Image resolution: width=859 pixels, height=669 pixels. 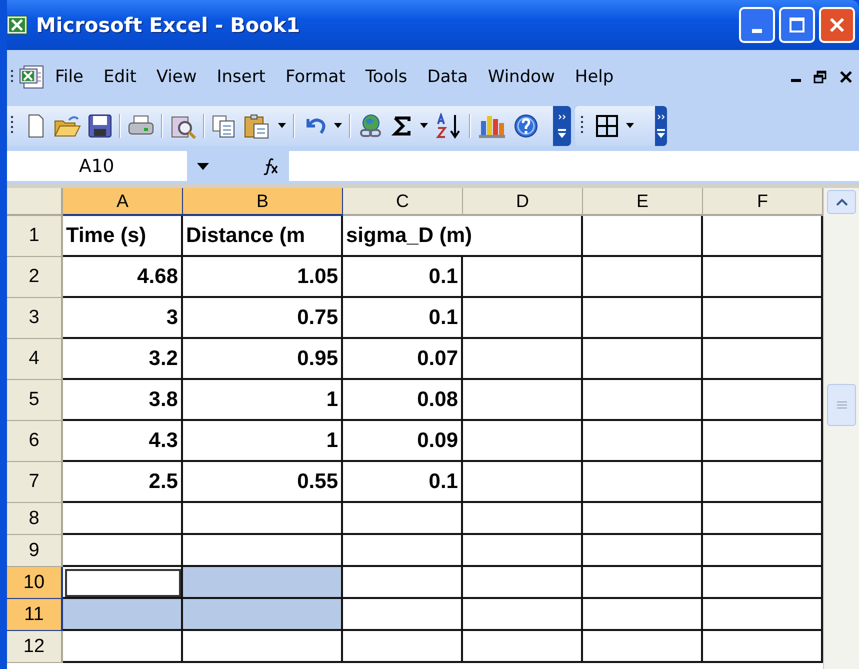 I want to click on spreadsheet-cell: 0.75, so click(x=263, y=318).